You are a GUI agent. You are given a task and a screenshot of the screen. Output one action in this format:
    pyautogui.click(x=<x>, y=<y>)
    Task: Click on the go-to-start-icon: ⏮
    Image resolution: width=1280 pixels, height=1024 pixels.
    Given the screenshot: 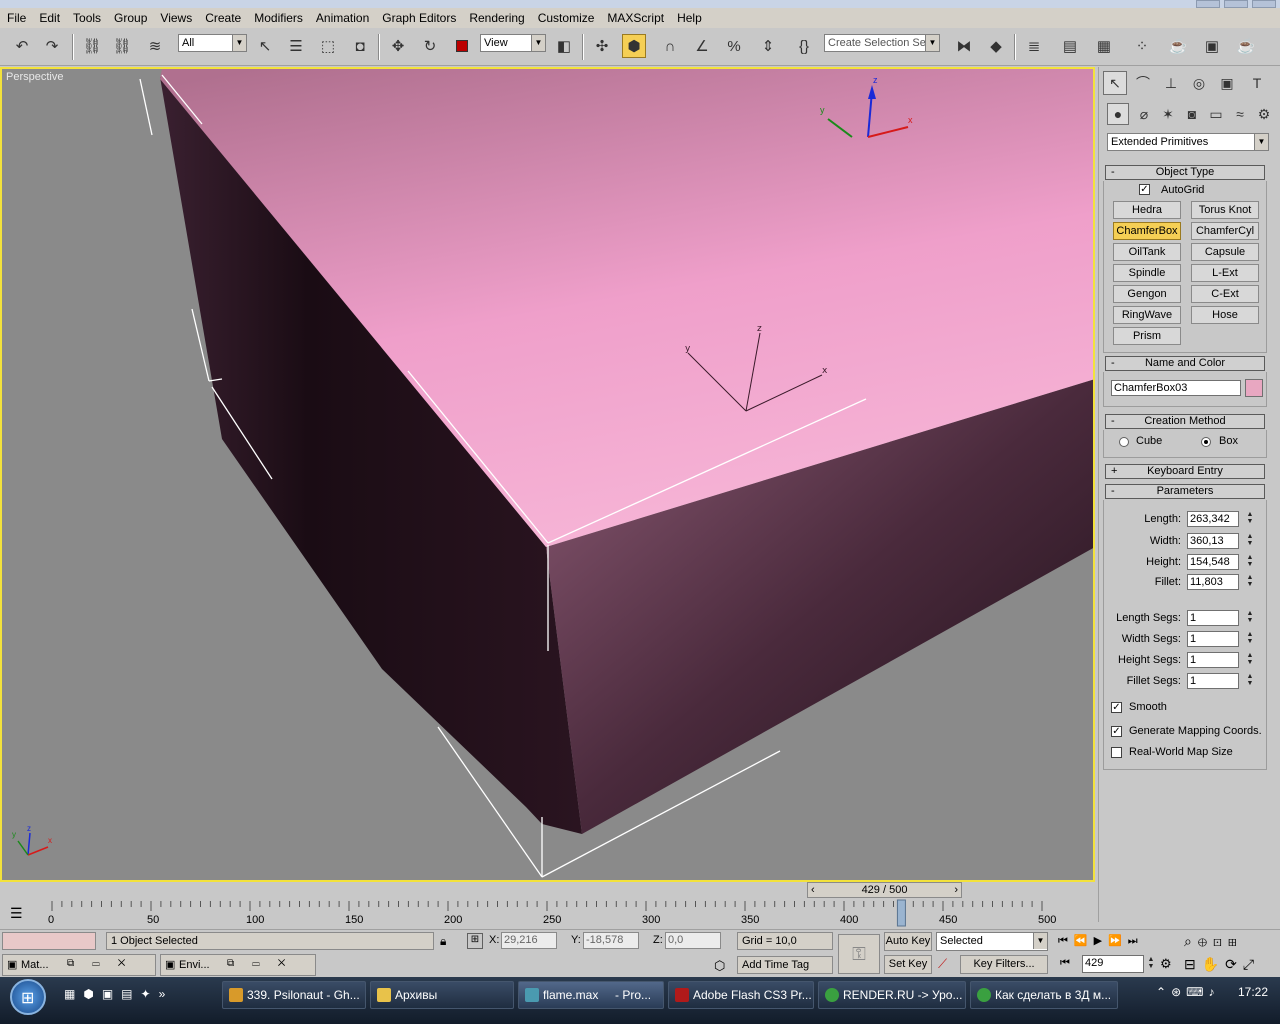 What is the action you would take?
    pyautogui.click(x=1066, y=941)
    